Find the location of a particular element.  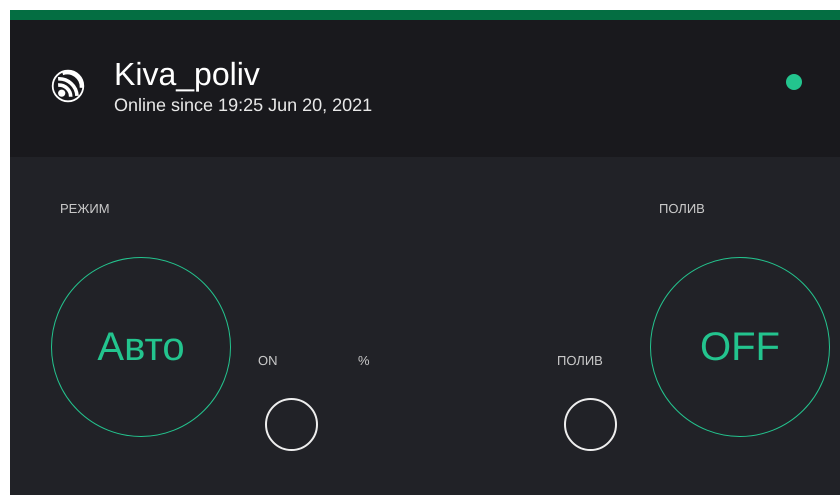

widget-title: РЕЖИМ is located at coordinates (85, 208).